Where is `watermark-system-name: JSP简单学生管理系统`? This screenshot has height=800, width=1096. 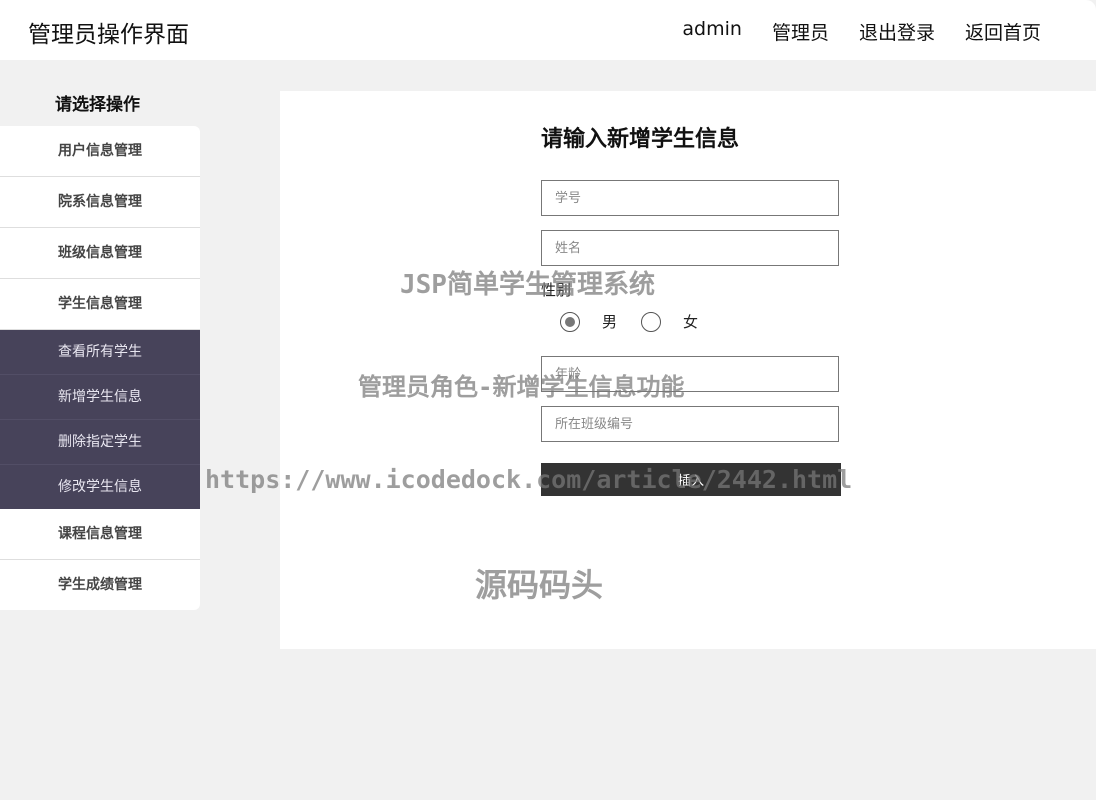 watermark-system-name: JSP简单学生管理系统 is located at coordinates (527, 285).